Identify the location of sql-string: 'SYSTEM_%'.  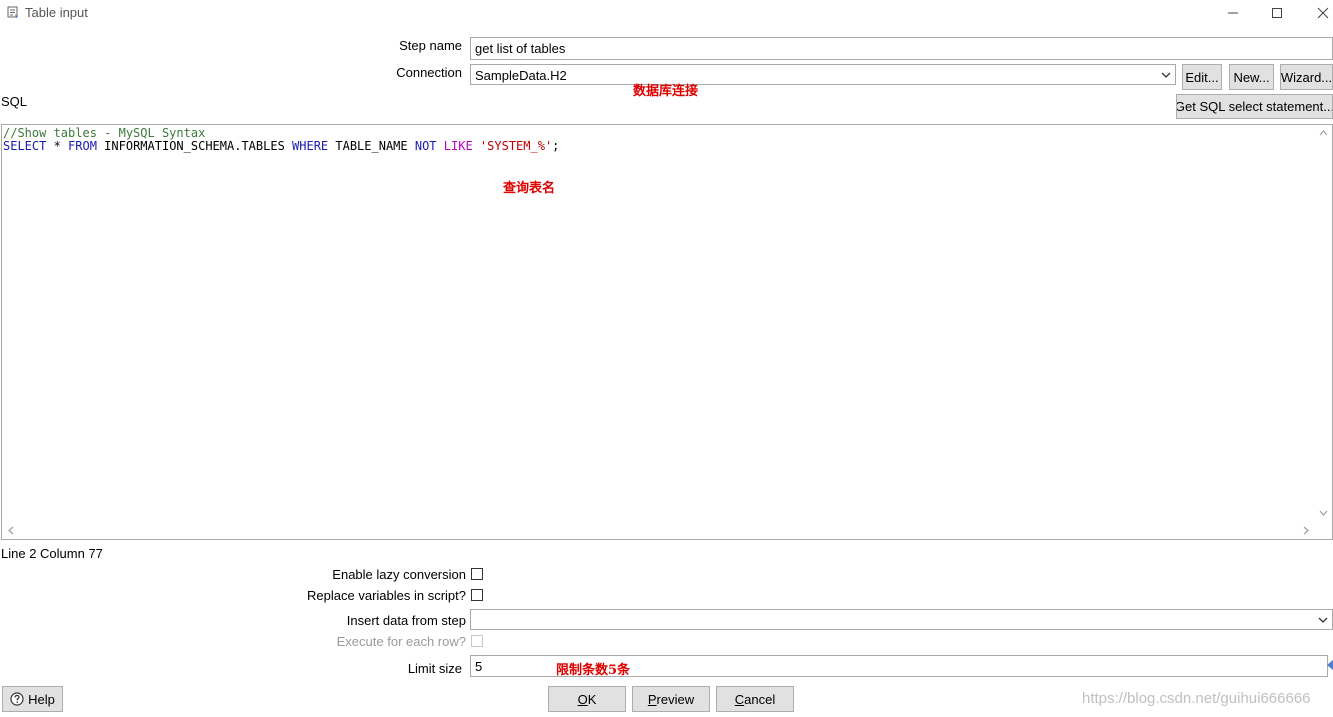
(516, 146).